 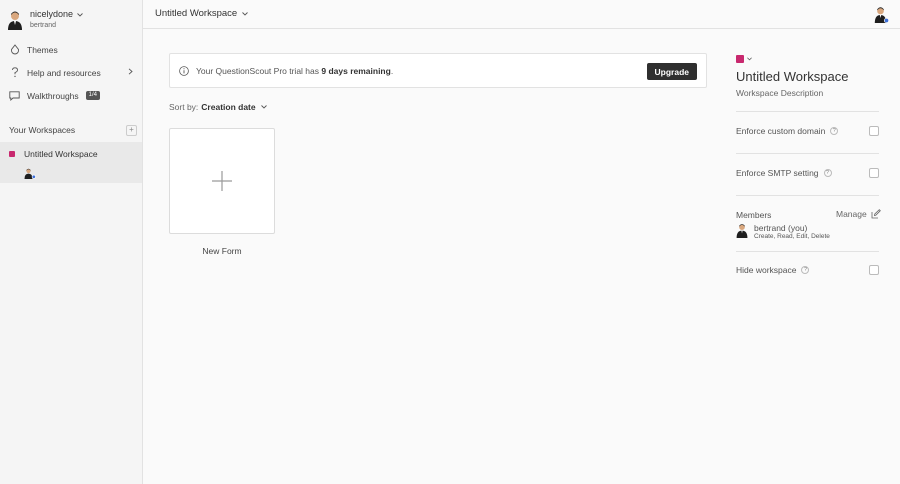 I want to click on chevron-right-icon, so click(x=130, y=71).